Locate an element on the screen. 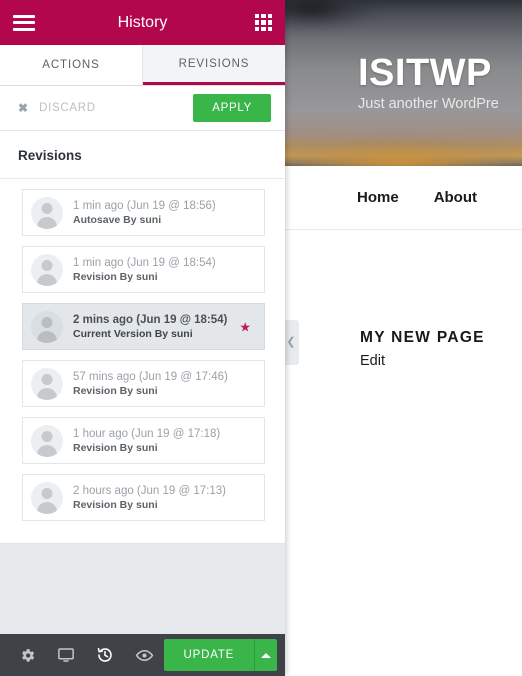 Image resolution: width=522 pixels, height=676 pixels. revision-timestamp: 1 min ago (Jun 19 @ 18:54) is located at coordinates (144, 262).